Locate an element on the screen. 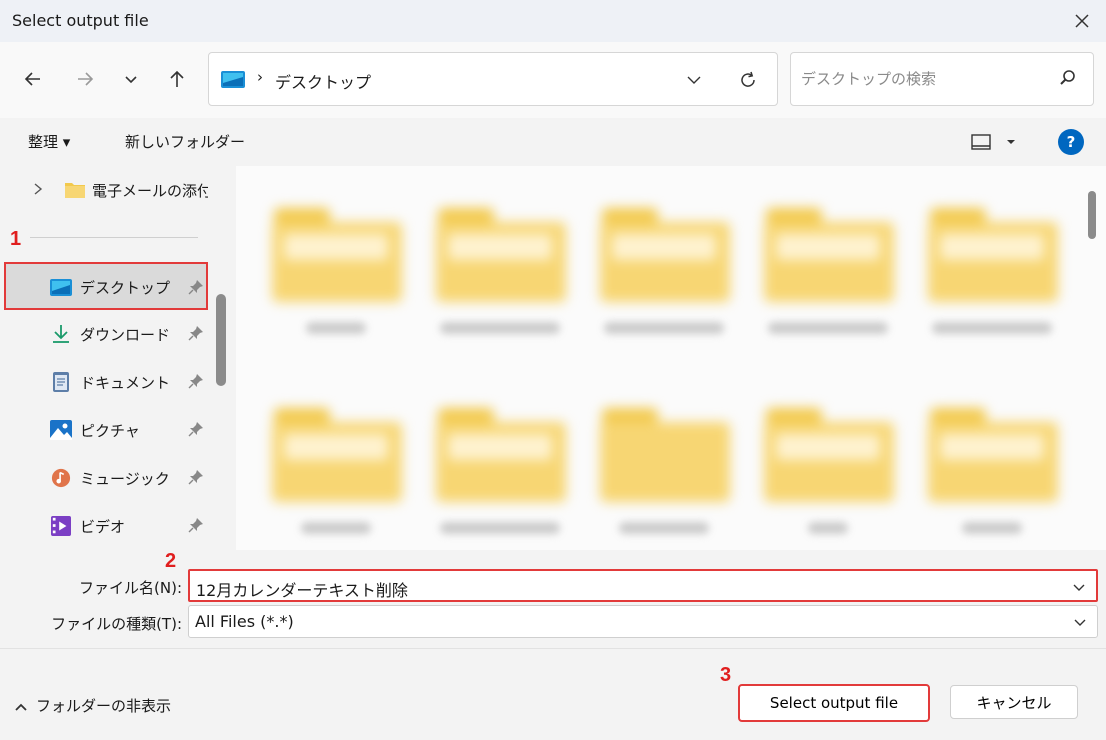  address-dropdown-chevron-icon is located at coordinates (694, 80).